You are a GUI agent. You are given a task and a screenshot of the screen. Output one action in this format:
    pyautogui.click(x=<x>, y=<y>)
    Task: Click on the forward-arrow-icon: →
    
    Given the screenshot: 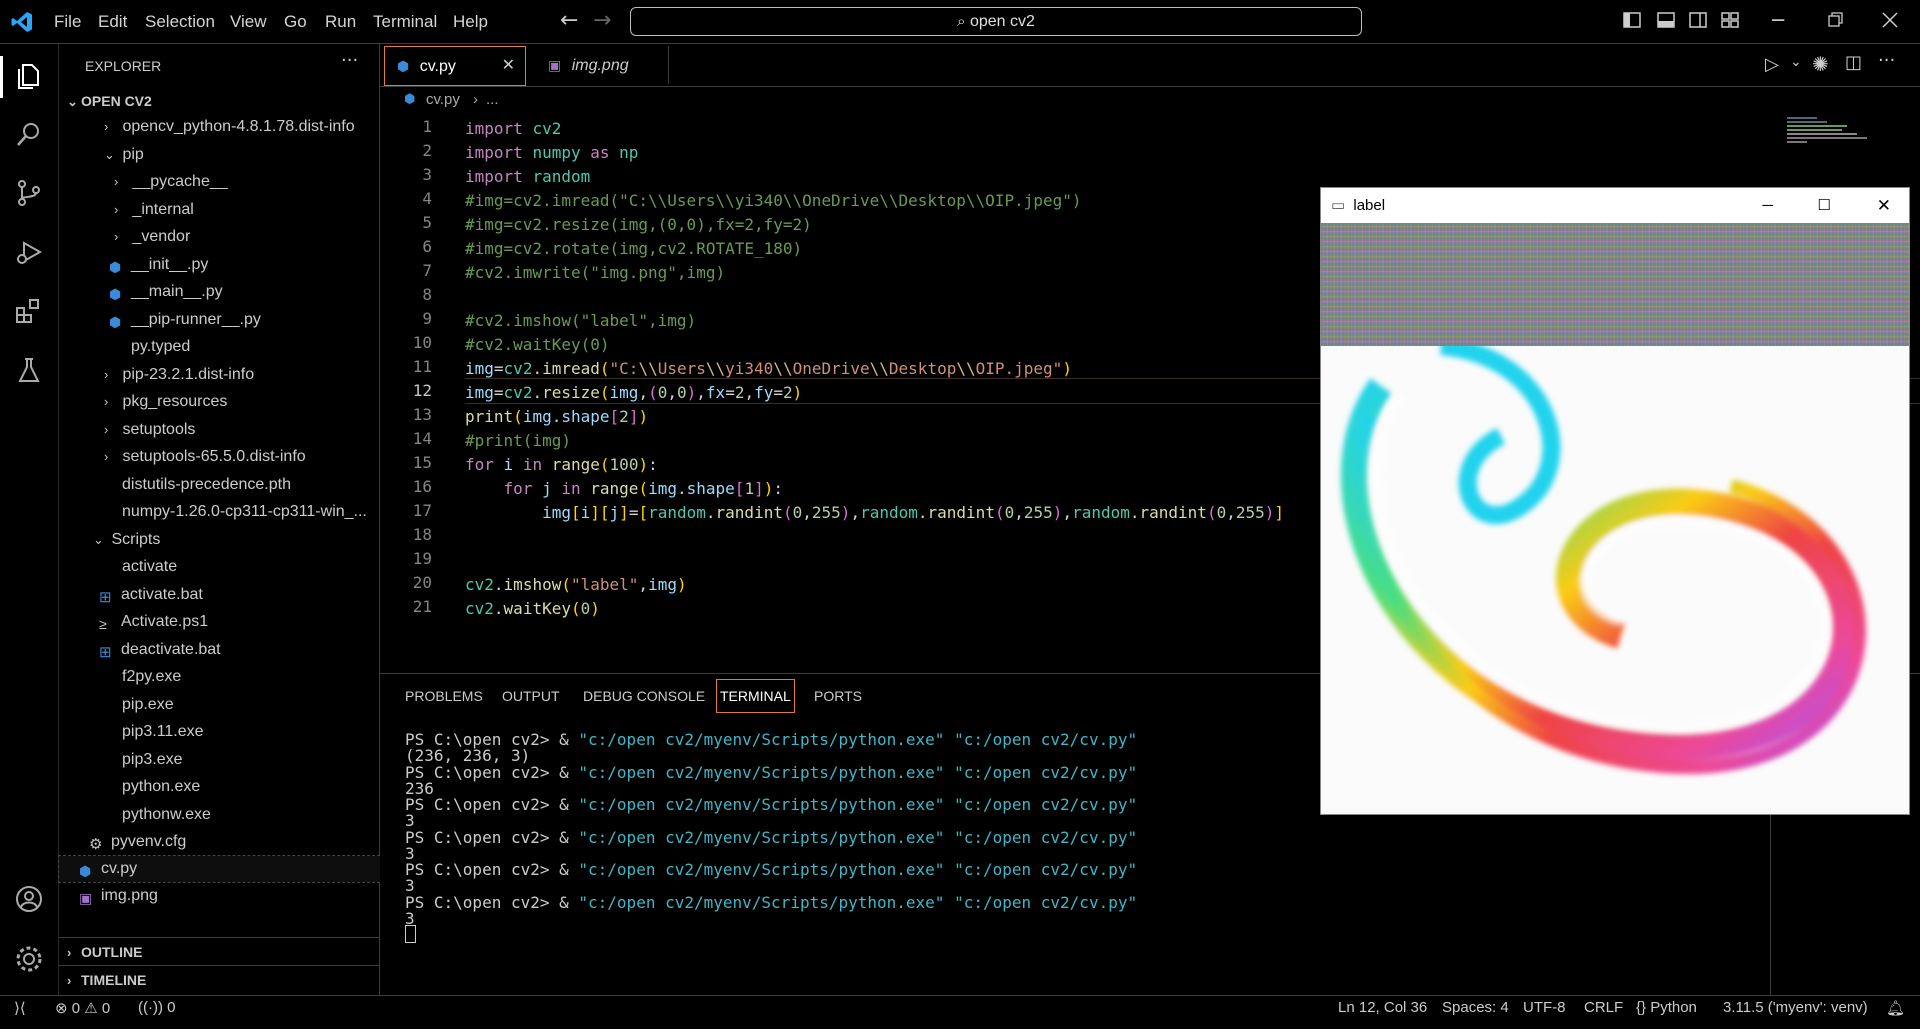 What is the action you would take?
    pyautogui.click(x=602, y=20)
    